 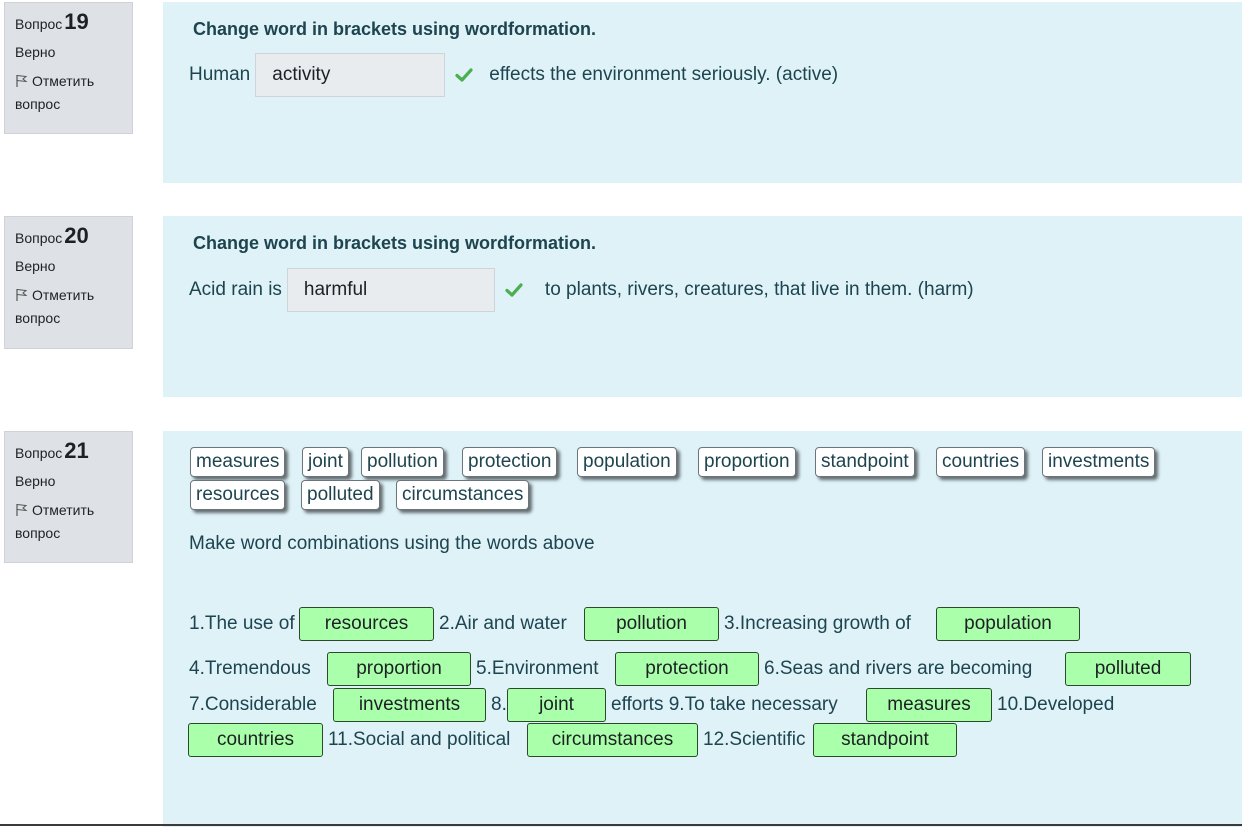 What do you see at coordinates (1008, 624) in the screenshot?
I see `drop-zone: population` at bounding box center [1008, 624].